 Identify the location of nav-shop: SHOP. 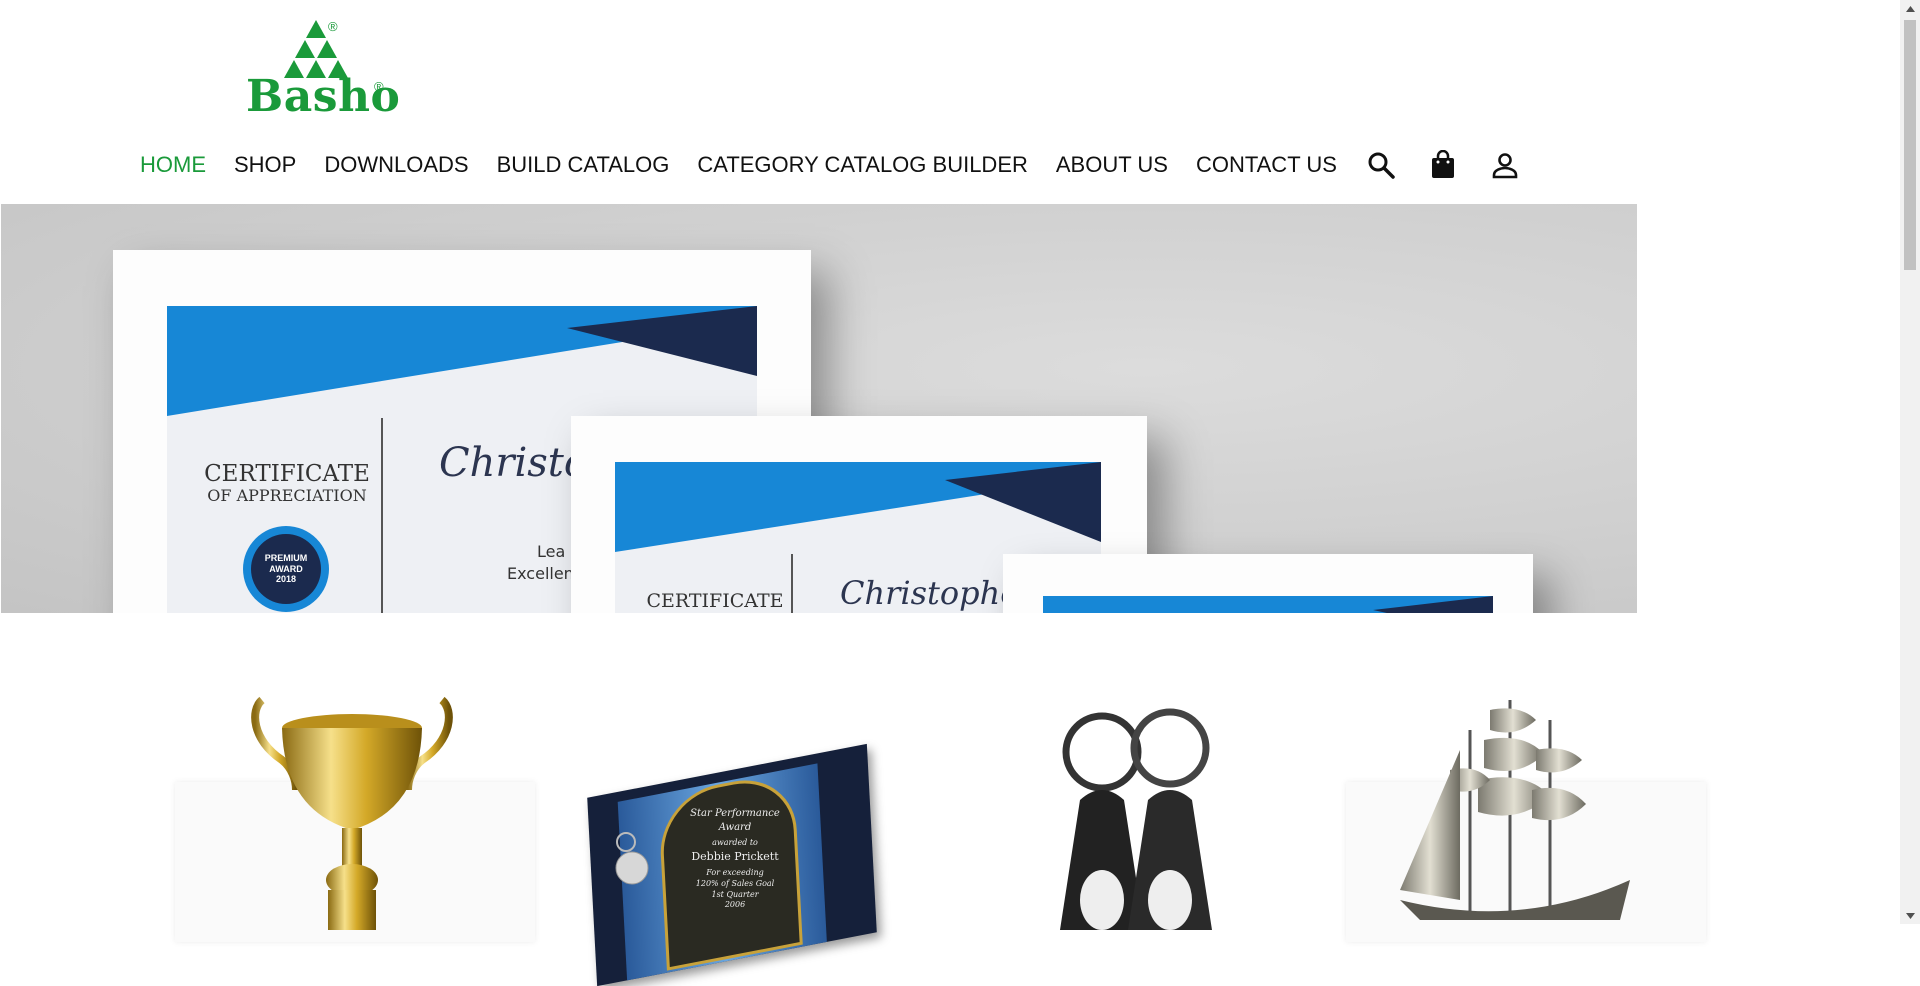
(265, 165).